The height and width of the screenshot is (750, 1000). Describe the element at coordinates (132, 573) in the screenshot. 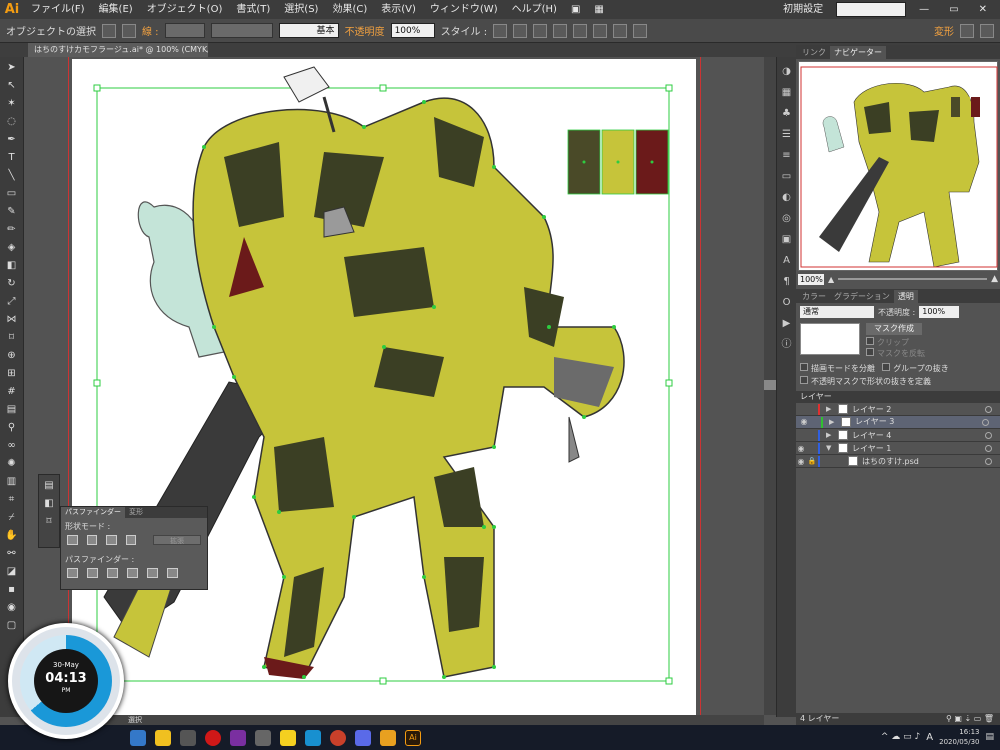

I see `crop-icon` at that location.